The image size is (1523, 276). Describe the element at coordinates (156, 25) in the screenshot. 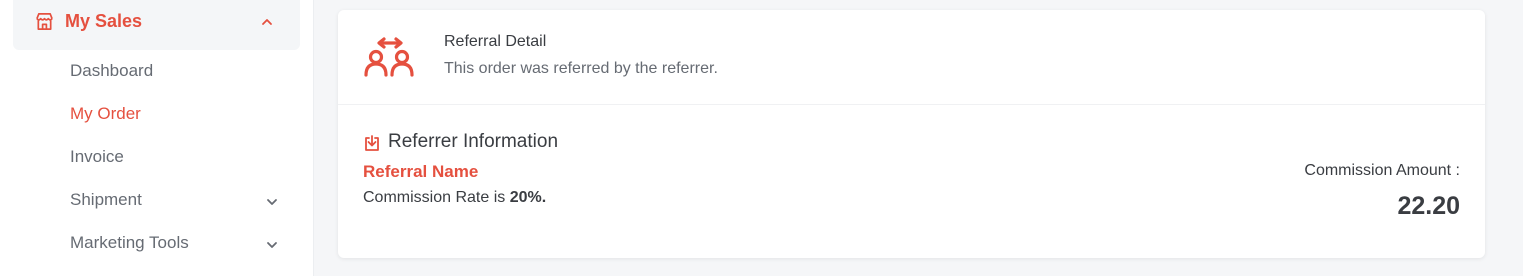

I see `my-sales-menu-header: My Sales` at that location.